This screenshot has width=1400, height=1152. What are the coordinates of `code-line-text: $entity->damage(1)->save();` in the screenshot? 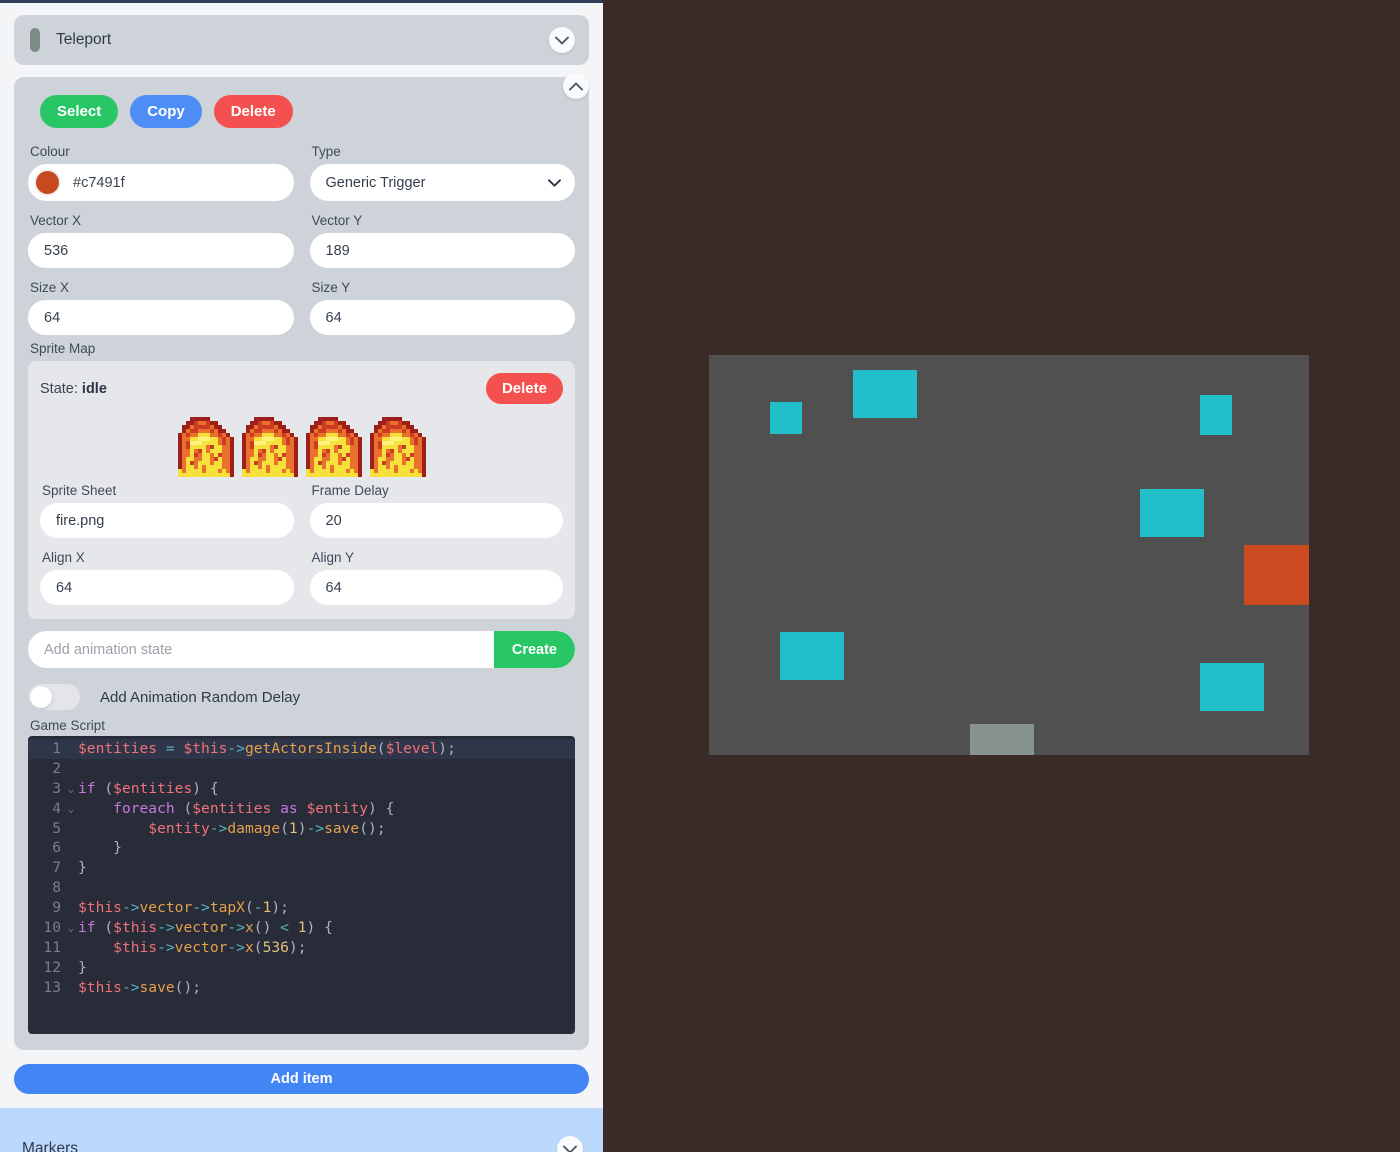 It's located at (267, 828).